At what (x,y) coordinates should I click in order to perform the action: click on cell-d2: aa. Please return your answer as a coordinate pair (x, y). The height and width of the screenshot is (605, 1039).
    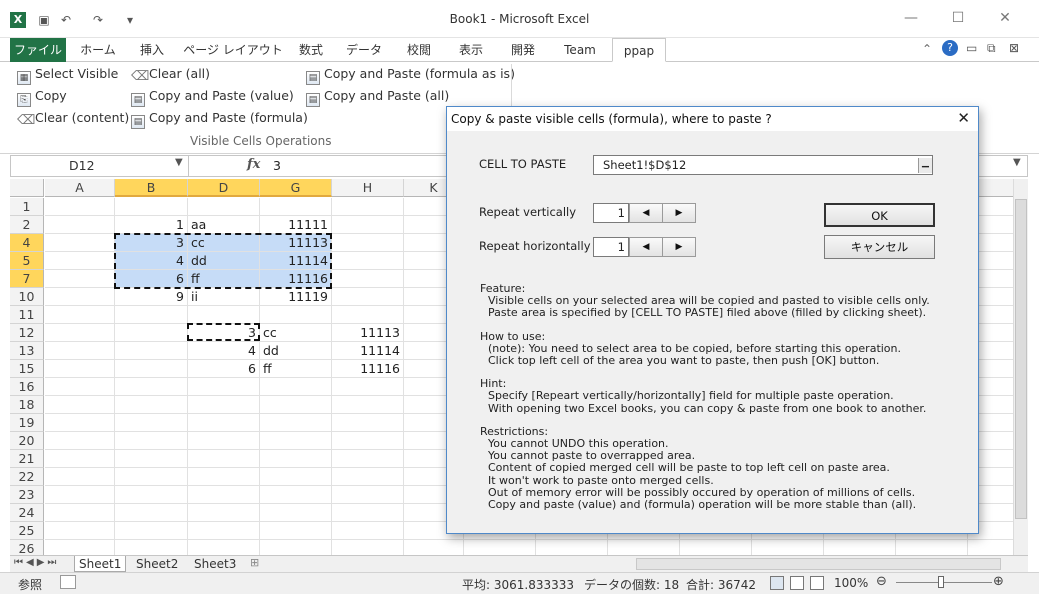
    Looking at the image, I should click on (224, 225).